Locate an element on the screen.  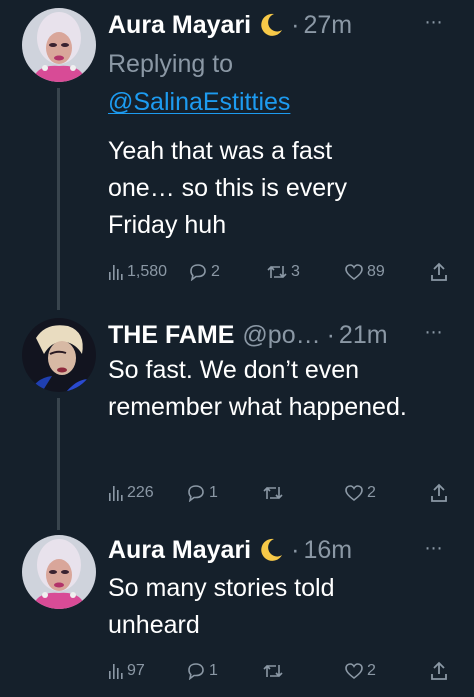
tweet-header: Aura Mayari · 27m is located at coordinates (266, 25).